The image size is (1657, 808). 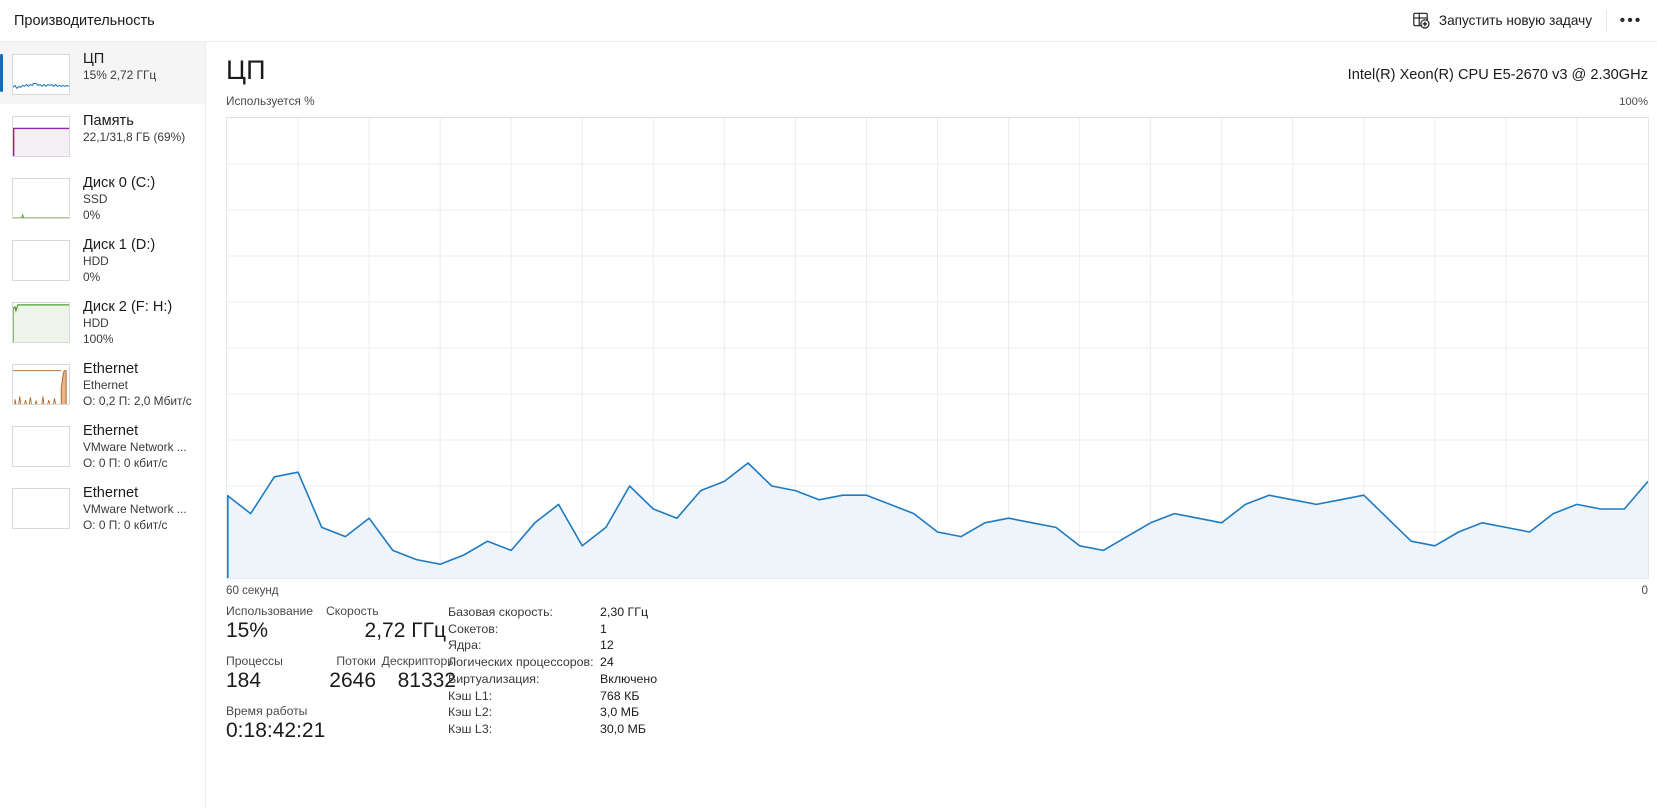 I want to click on ellipsis-icon: •••, so click(x=1631, y=20).